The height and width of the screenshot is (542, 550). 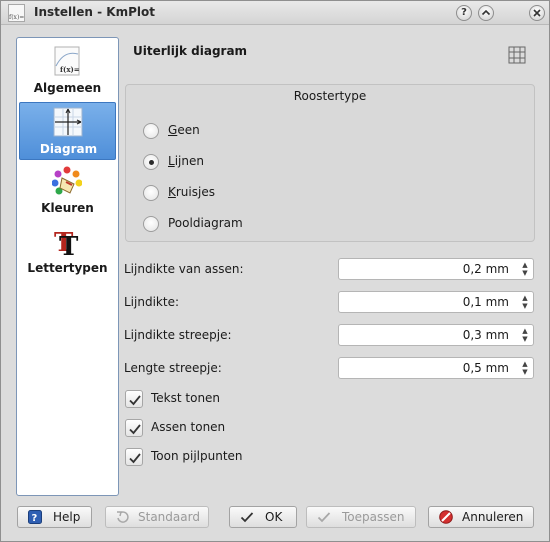 What do you see at coordinates (436, 269) in the screenshot?
I see `axes-width-spinbox: 0,2 mm ▲ ▼` at bounding box center [436, 269].